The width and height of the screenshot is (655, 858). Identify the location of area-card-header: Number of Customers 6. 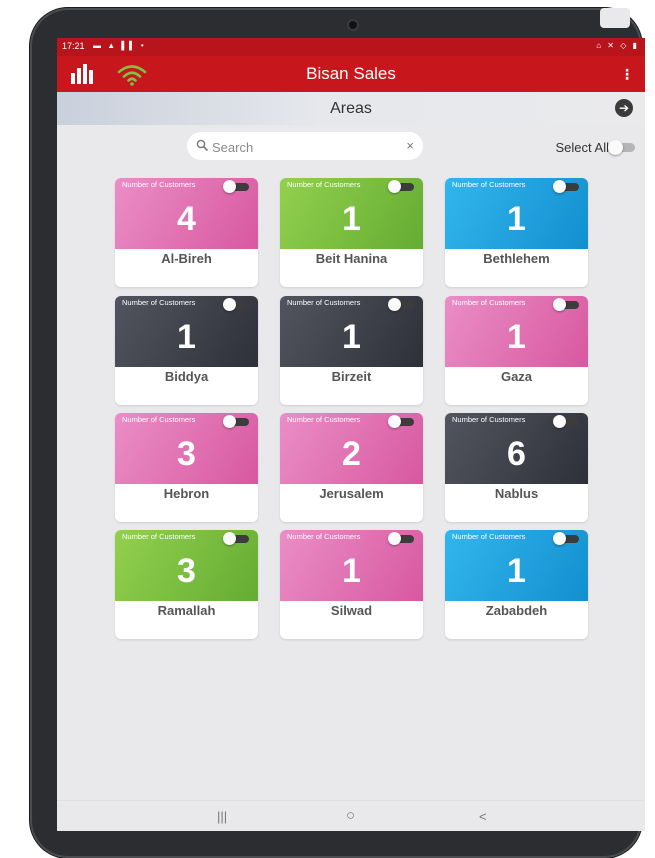
(516, 448).